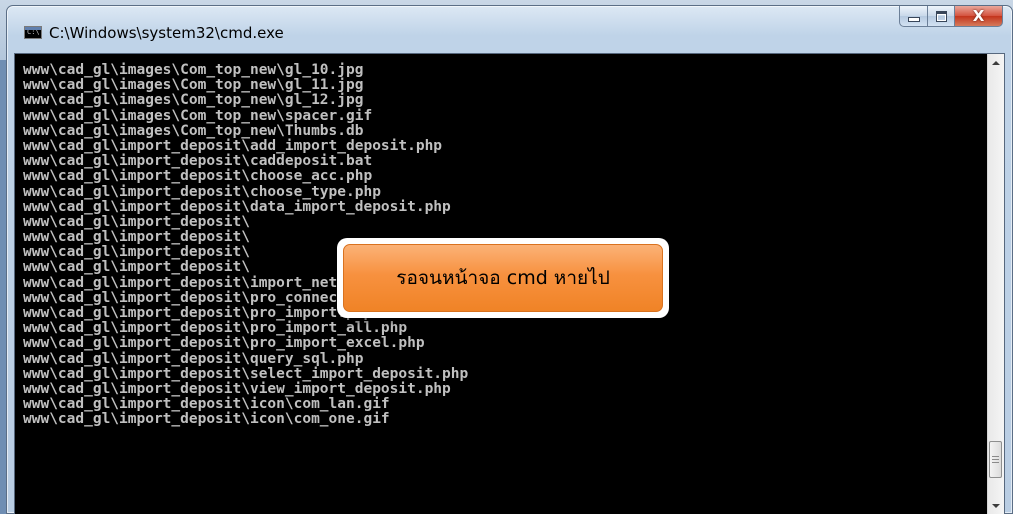  I want to click on maximize-button, so click(941, 16).